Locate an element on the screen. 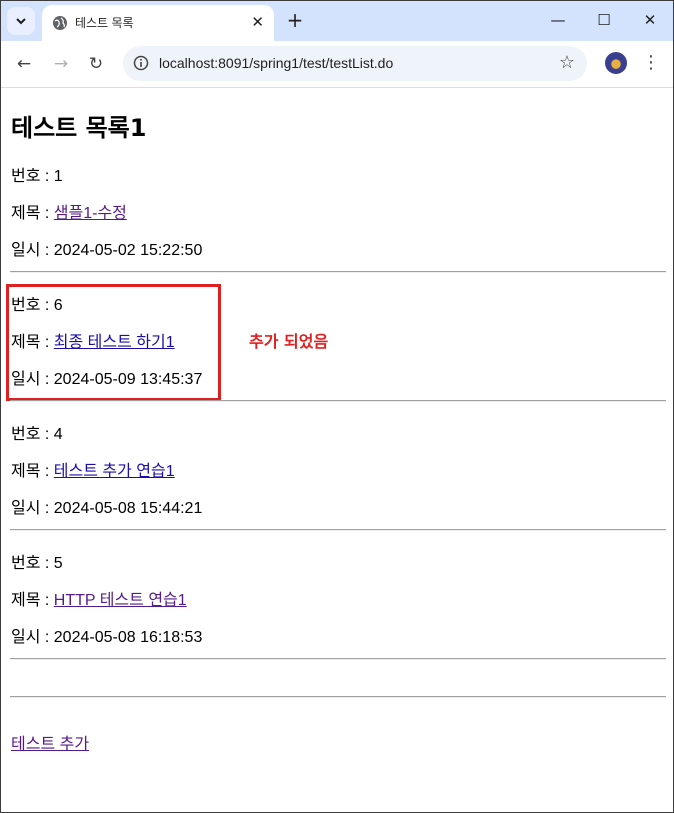  minimize-button: — is located at coordinates (558, 20).